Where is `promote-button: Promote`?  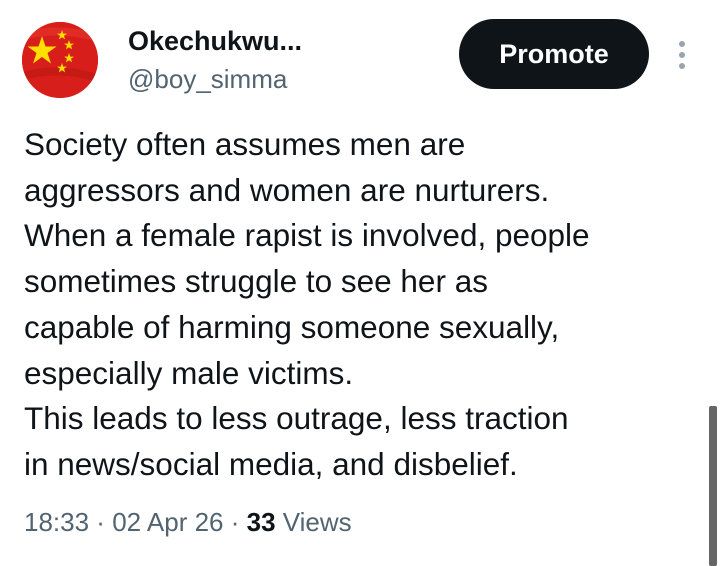 promote-button: Promote is located at coordinates (554, 54).